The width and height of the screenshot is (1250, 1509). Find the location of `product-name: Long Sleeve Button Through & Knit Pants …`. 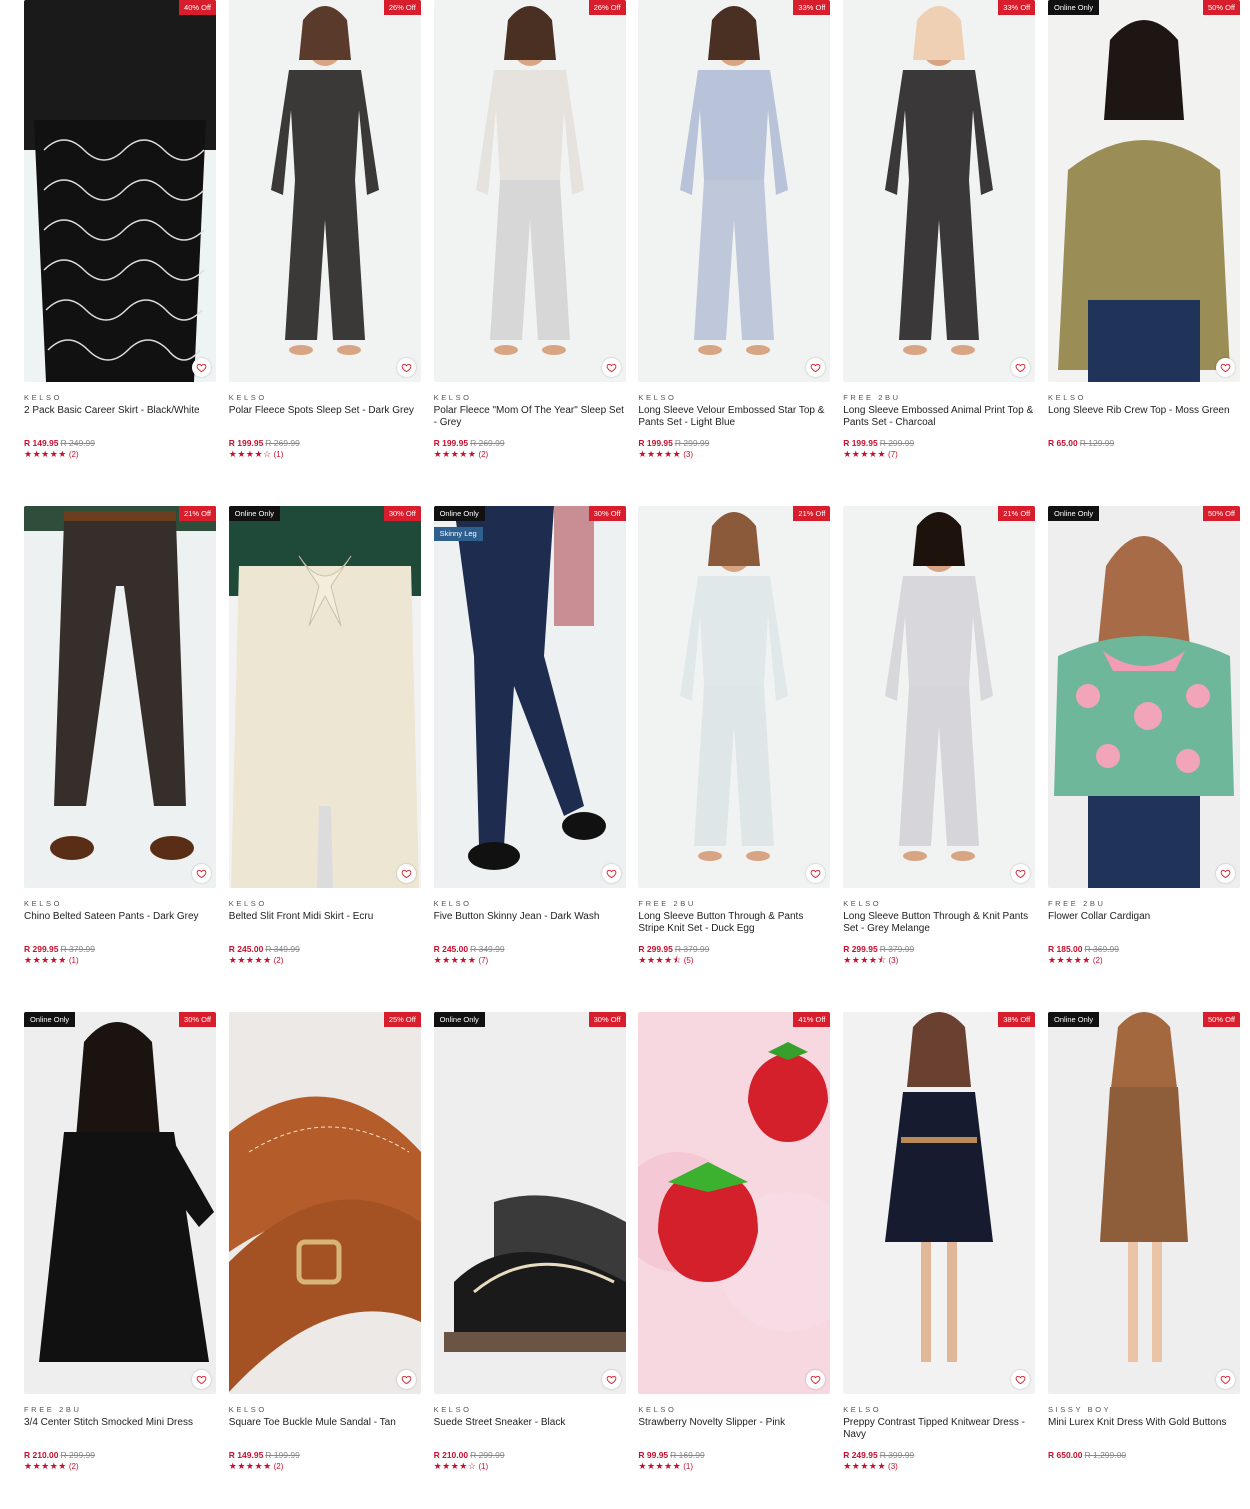

product-name: Long Sleeve Button Through & Knit Pants … is located at coordinates (939, 926).